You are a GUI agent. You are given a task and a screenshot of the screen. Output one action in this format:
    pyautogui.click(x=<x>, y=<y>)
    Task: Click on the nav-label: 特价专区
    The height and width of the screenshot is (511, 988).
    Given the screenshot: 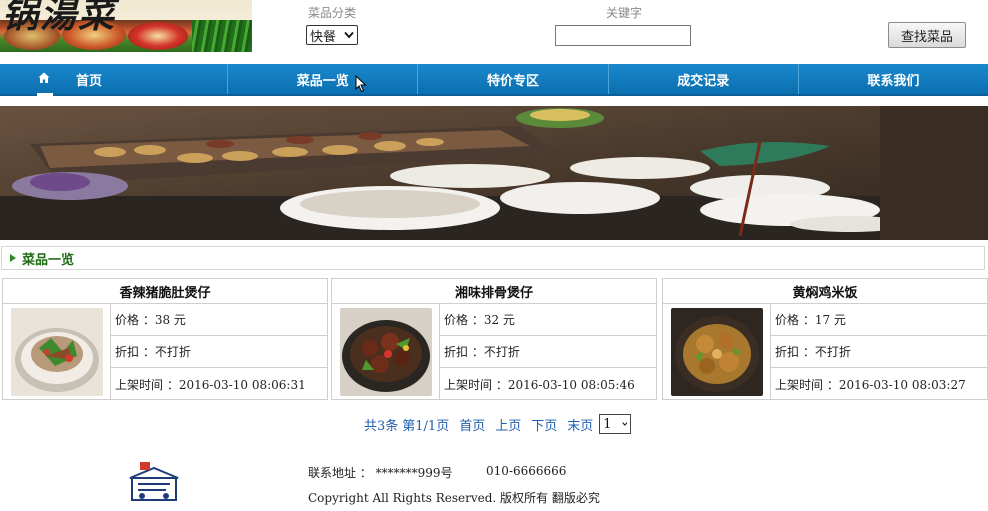 What is the action you would take?
    pyautogui.click(x=513, y=81)
    